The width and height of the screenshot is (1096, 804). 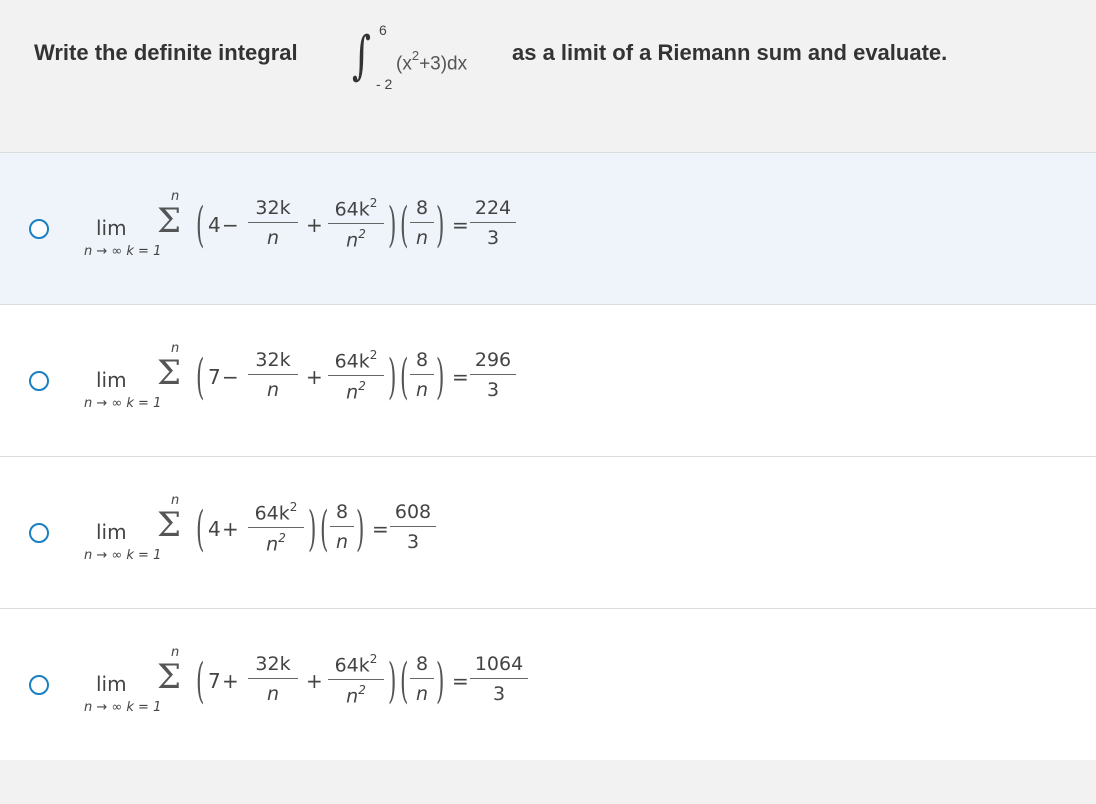 What do you see at coordinates (361, 56) in the screenshot?
I see `integral-sign: ∫` at bounding box center [361, 56].